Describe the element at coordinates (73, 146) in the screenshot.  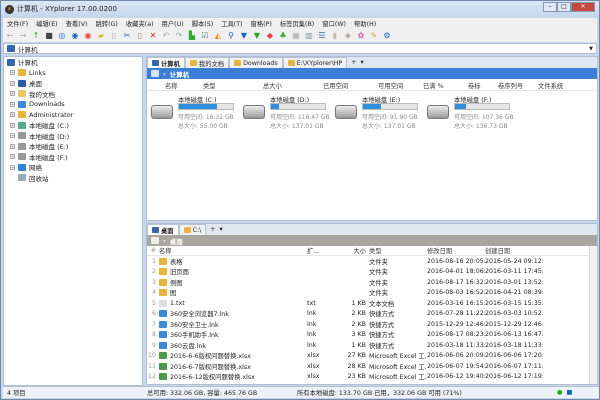
I see `tree-item: + 本地磁盘 (E:)` at that location.